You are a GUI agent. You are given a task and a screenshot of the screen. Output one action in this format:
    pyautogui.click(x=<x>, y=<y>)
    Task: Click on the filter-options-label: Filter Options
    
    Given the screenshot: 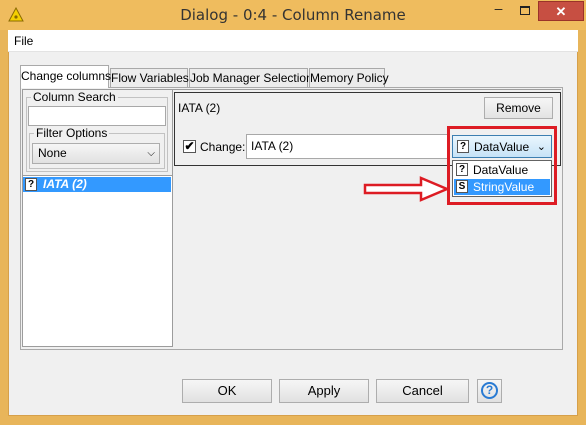 What is the action you would take?
    pyautogui.click(x=72, y=133)
    